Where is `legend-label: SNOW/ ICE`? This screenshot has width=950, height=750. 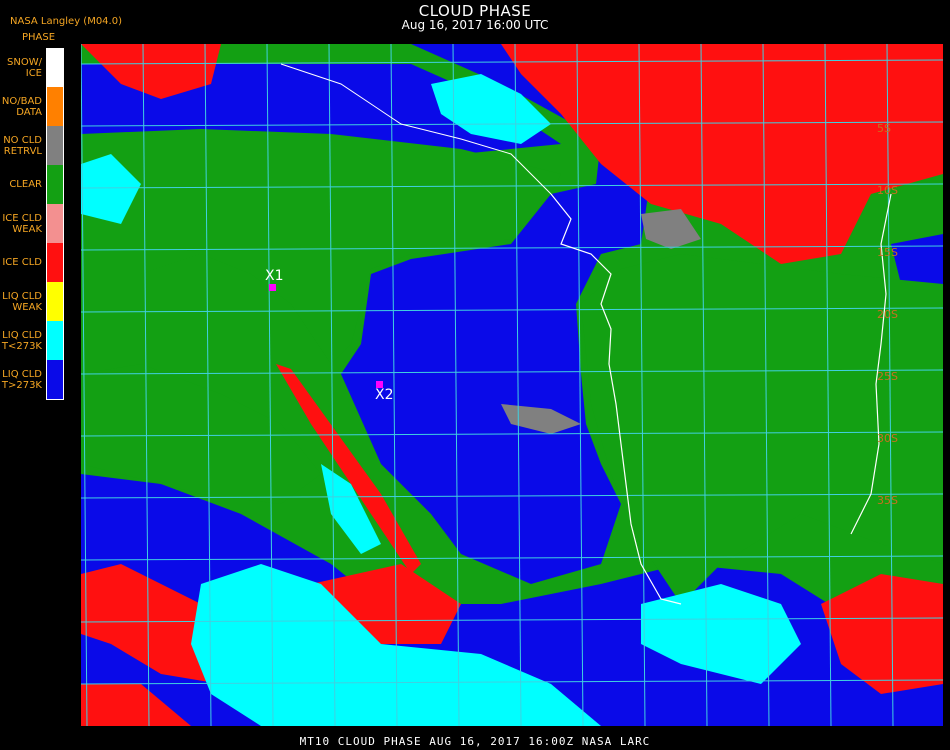 legend-label: SNOW/ ICE is located at coordinates (24, 68).